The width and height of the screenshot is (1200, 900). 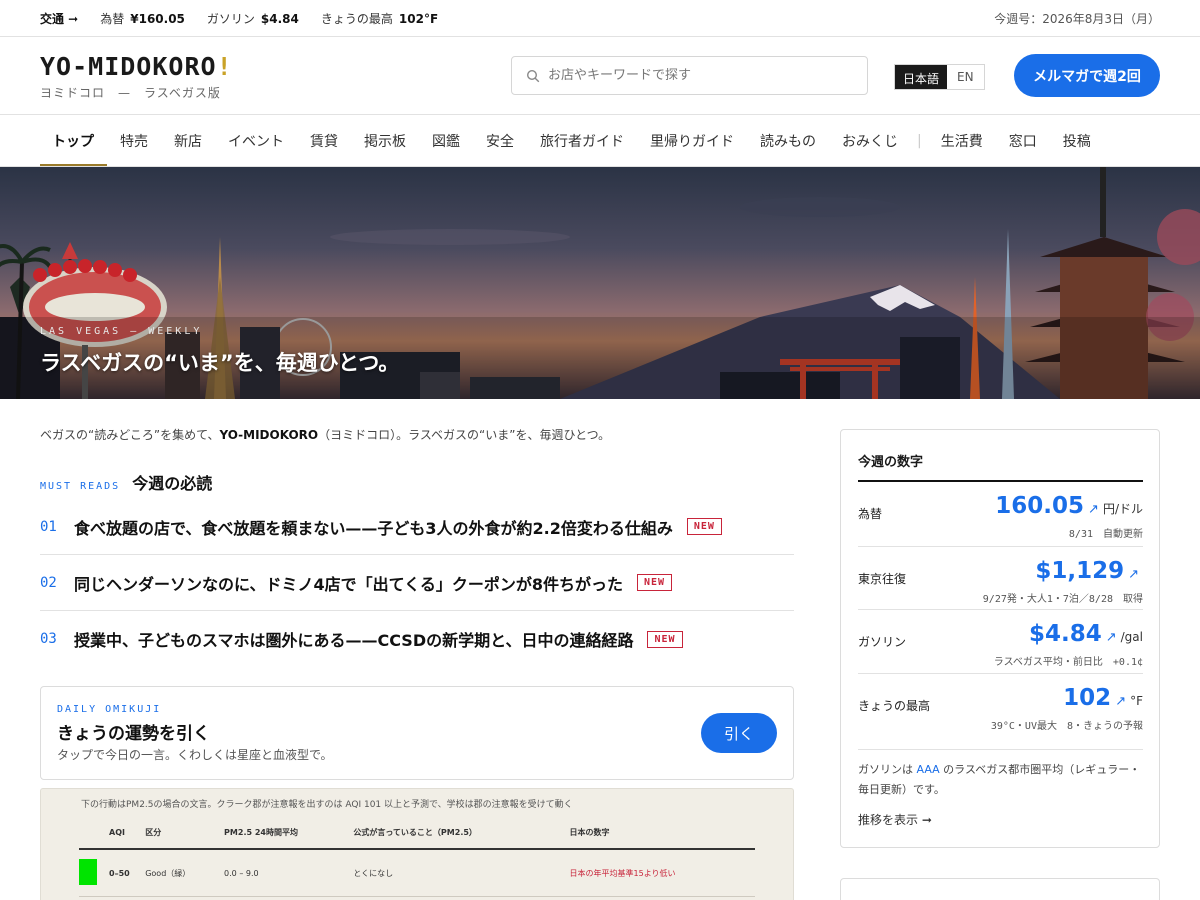 What do you see at coordinates (289, 838) in the screenshot?
I see `aqi-column-header: PM2.5 24時間平均` at bounding box center [289, 838].